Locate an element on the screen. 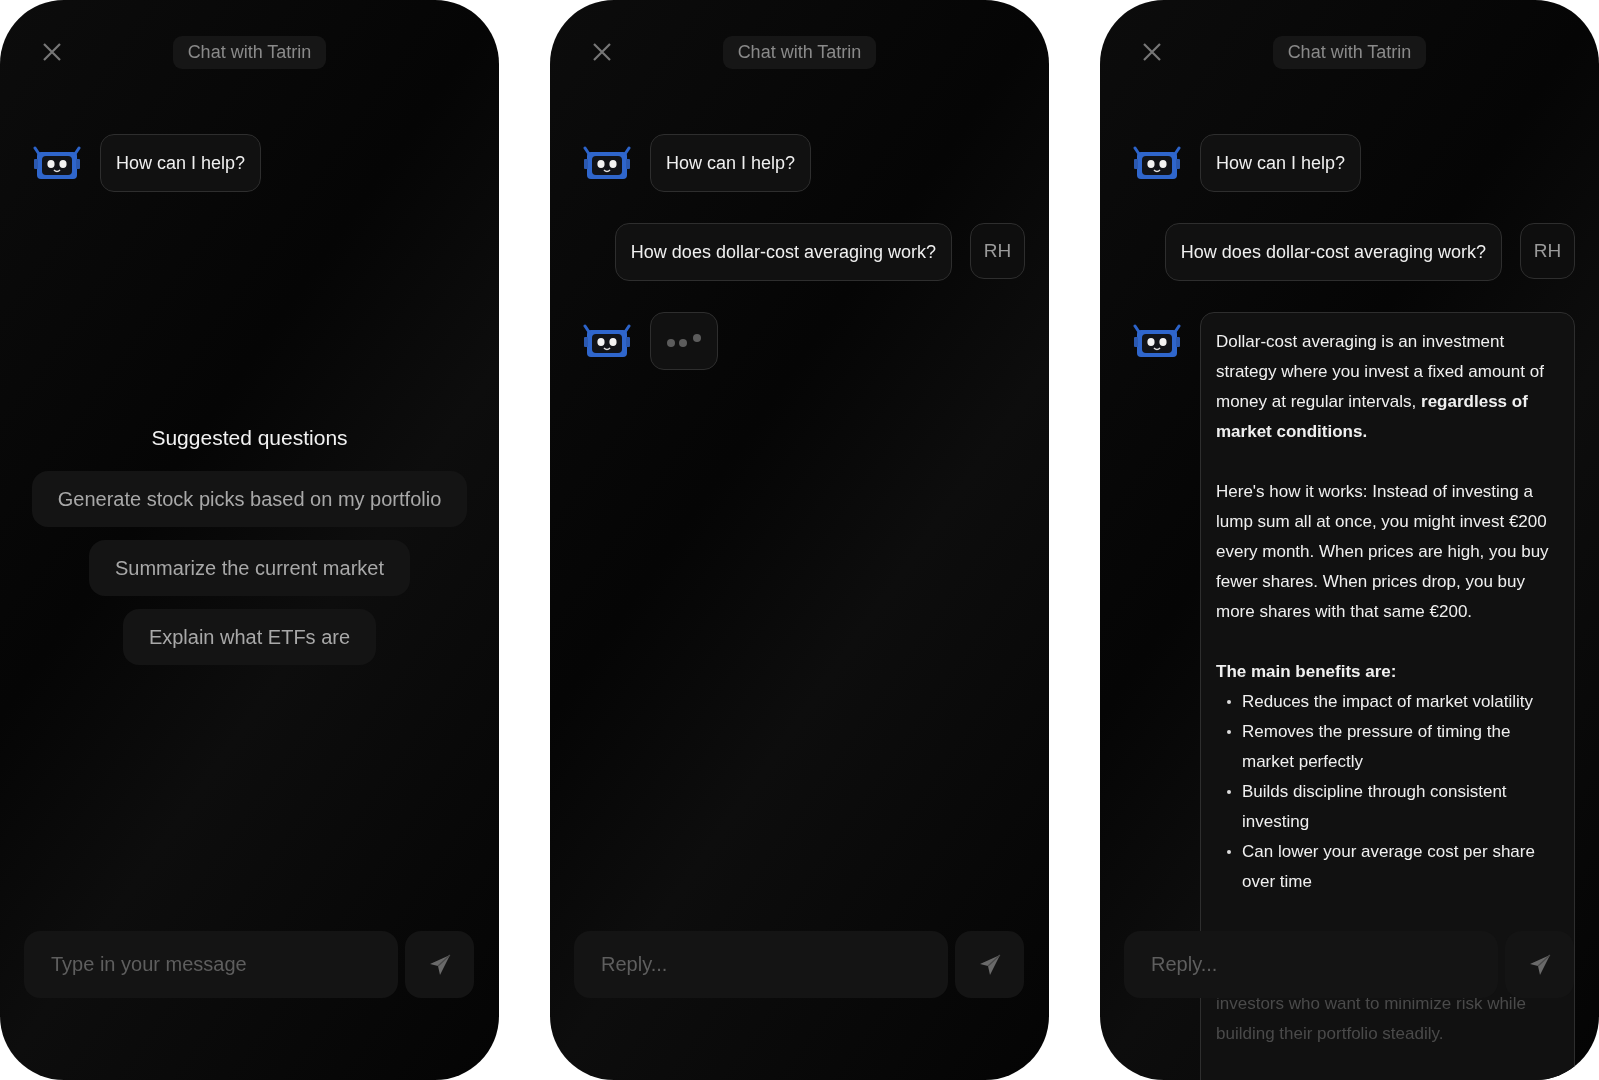 The image size is (1599, 1080). suggestion-chip: Summarize the current market is located at coordinates (249, 568).